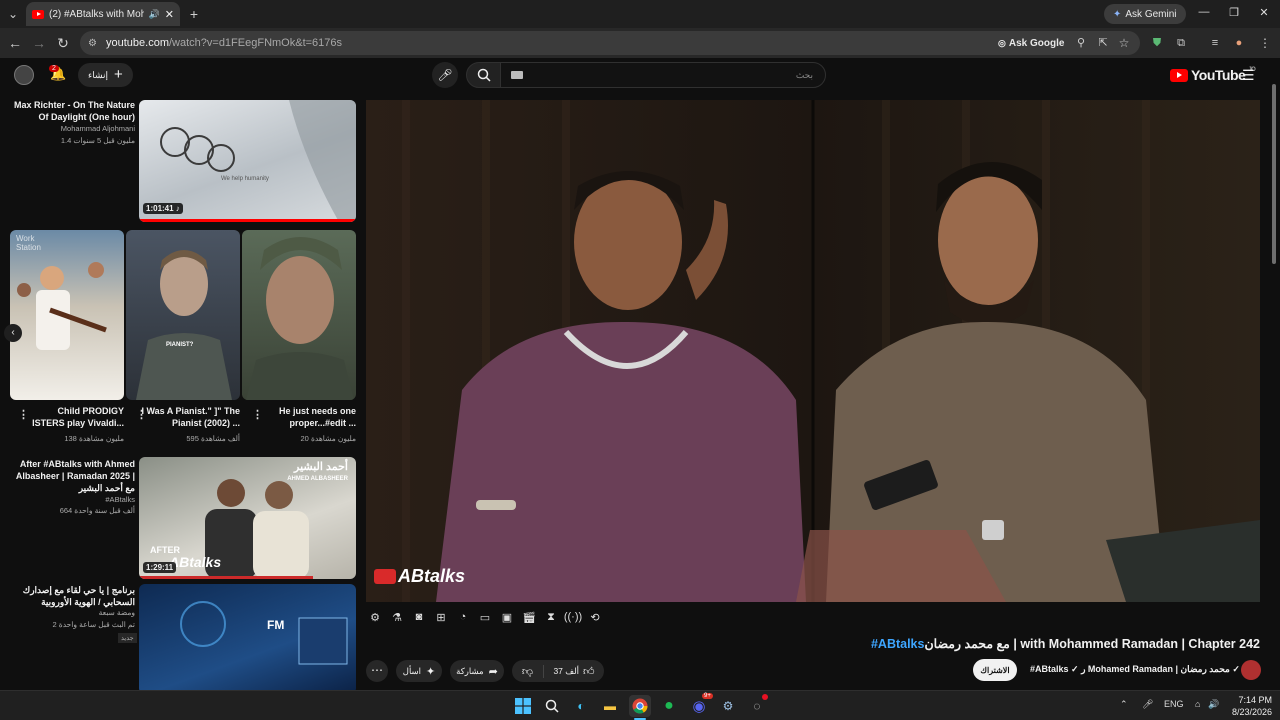 Image resolution: width=1280 pixels, height=720 pixels. Describe the element at coordinates (169, 14) in the screenshot. I see `tab-close-icon: ✕` at that location.